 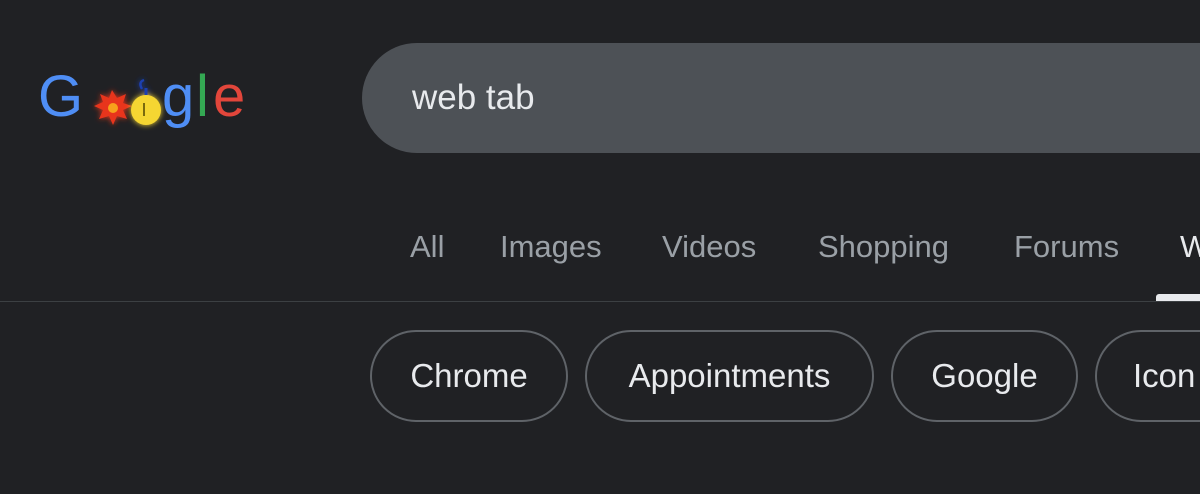 I want to click on tab-forums: Forums, so click(x=1066, y=247).